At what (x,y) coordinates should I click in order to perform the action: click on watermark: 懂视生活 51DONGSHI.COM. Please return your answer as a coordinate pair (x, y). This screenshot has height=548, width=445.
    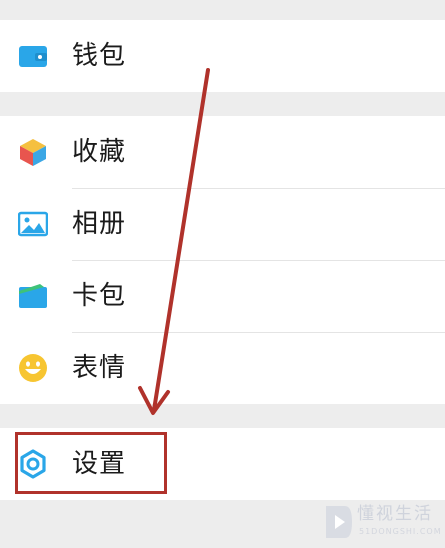
    Looking at the image, I should click on (383, 523).